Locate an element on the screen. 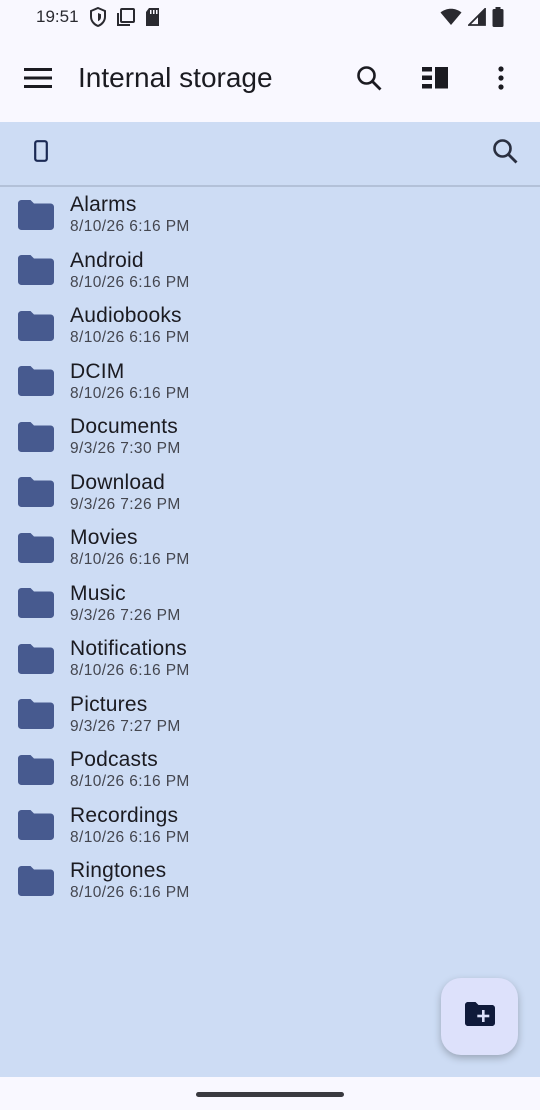 This screenshot has height=1110, width=540. list-item: Alarms 8/10/26 6:16 PM is located at coordinates (270, 215).